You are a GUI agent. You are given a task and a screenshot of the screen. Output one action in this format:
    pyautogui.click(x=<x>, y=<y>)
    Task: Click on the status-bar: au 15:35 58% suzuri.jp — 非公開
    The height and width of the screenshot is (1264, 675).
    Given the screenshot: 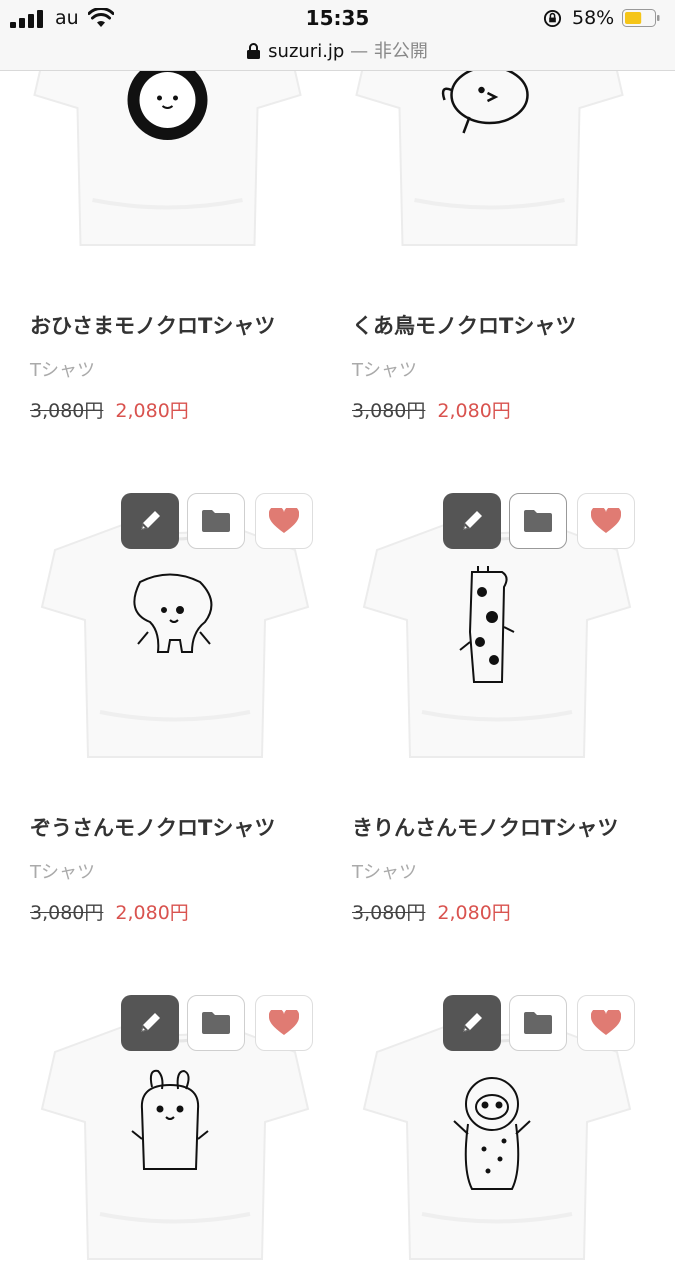 What is the action you would take?
    pyautogui.click(x=337, y=35)
    